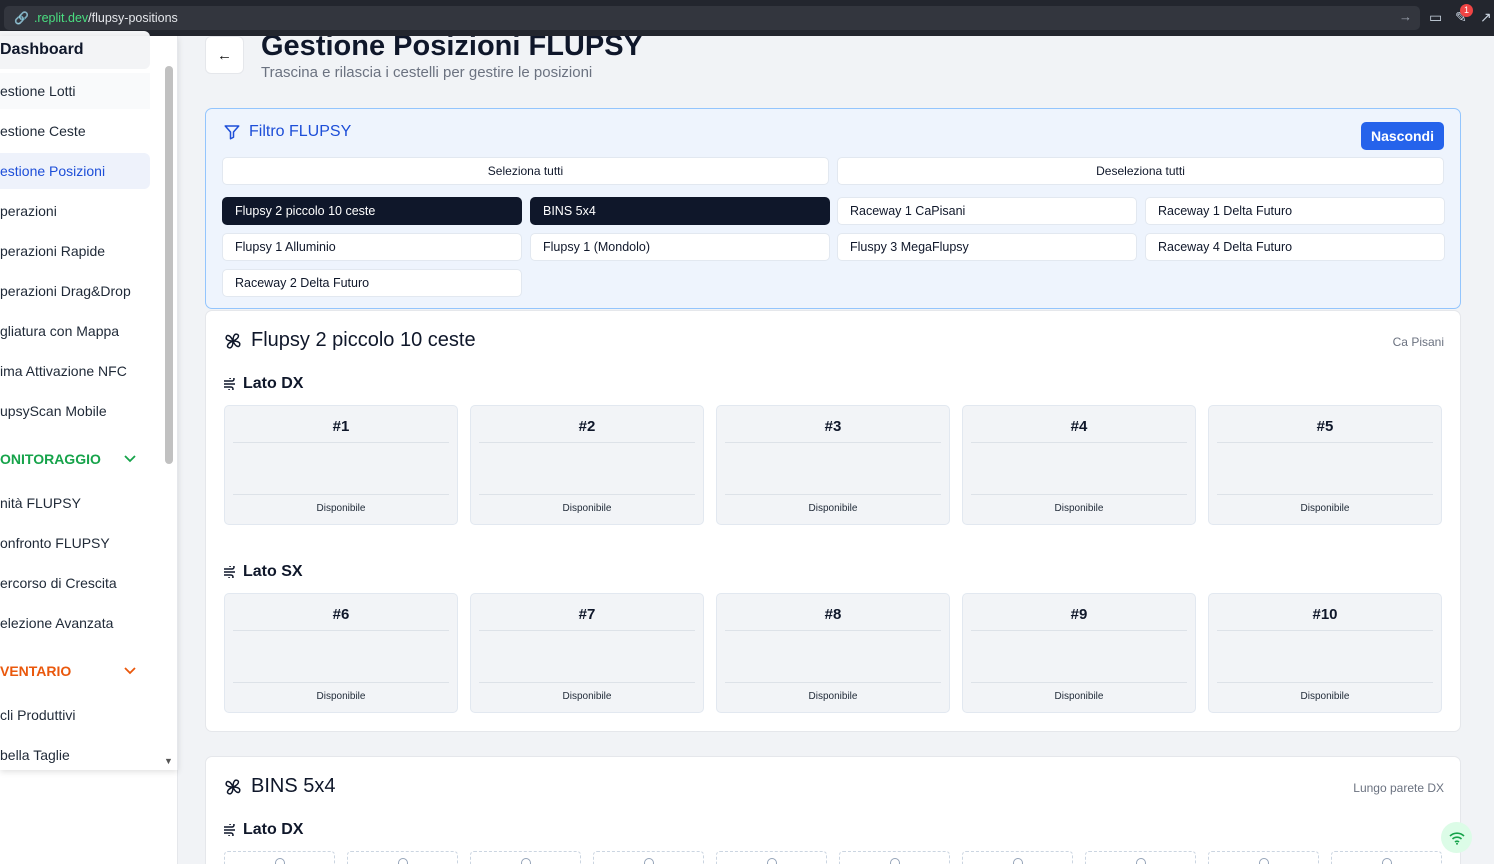  Describe the element at coordinates (273, 383) in the screenshot. I see `side-label-text: Lato DX` at that location.